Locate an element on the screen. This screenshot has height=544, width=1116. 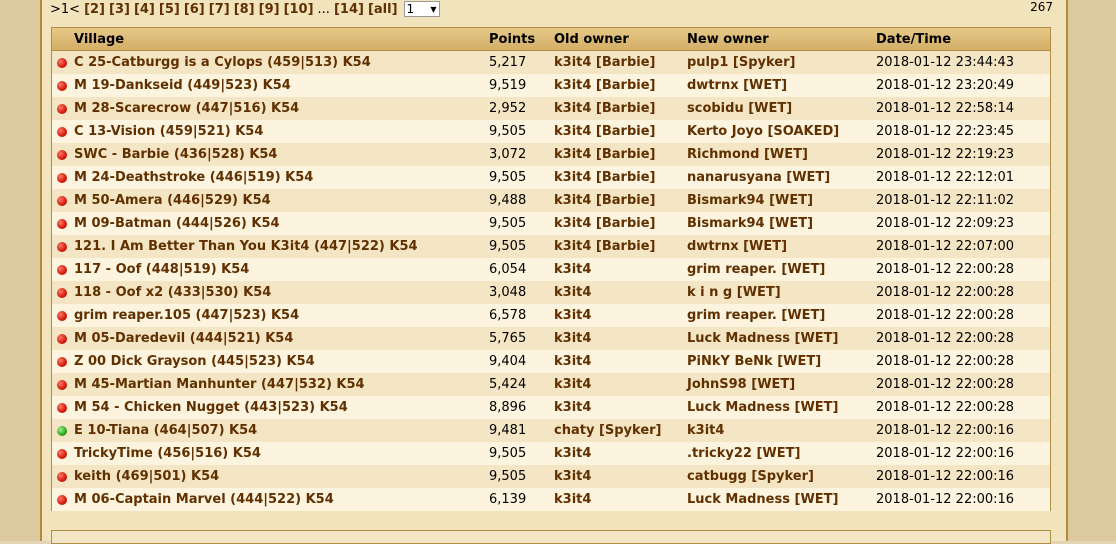
new-owner-link: .tricky22 [WET] is located at coordinates (781, 453).